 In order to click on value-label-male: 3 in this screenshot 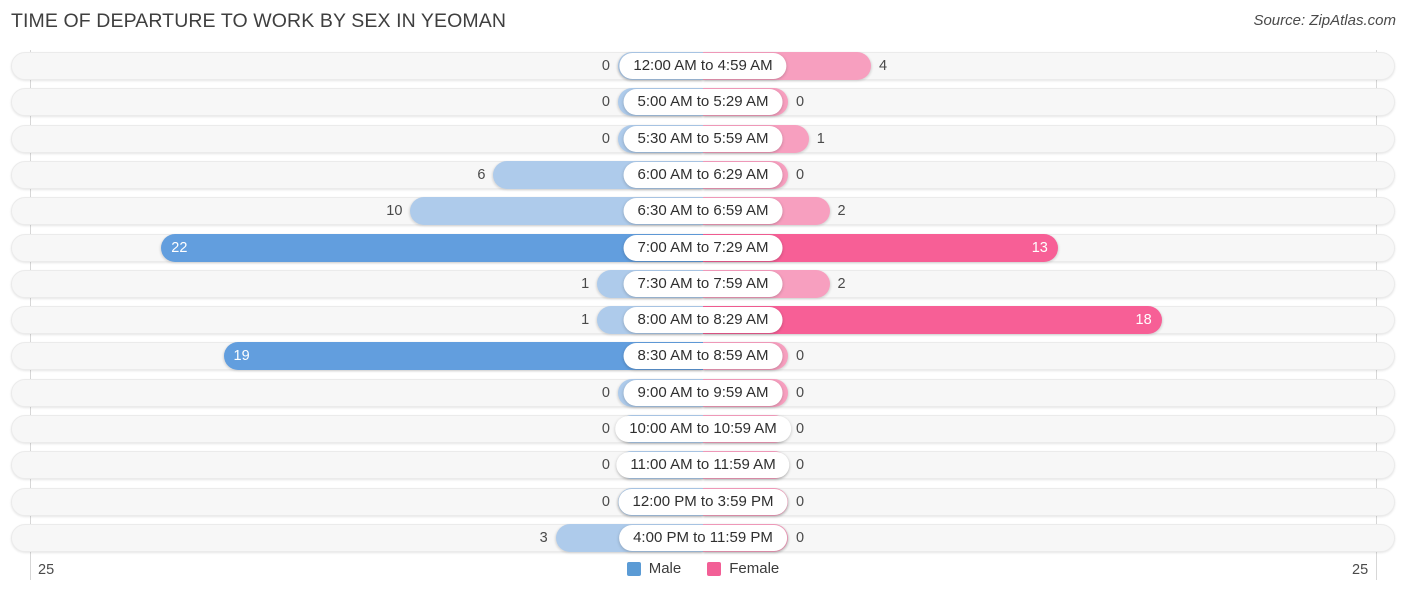, I will do `click(543, 537)`.